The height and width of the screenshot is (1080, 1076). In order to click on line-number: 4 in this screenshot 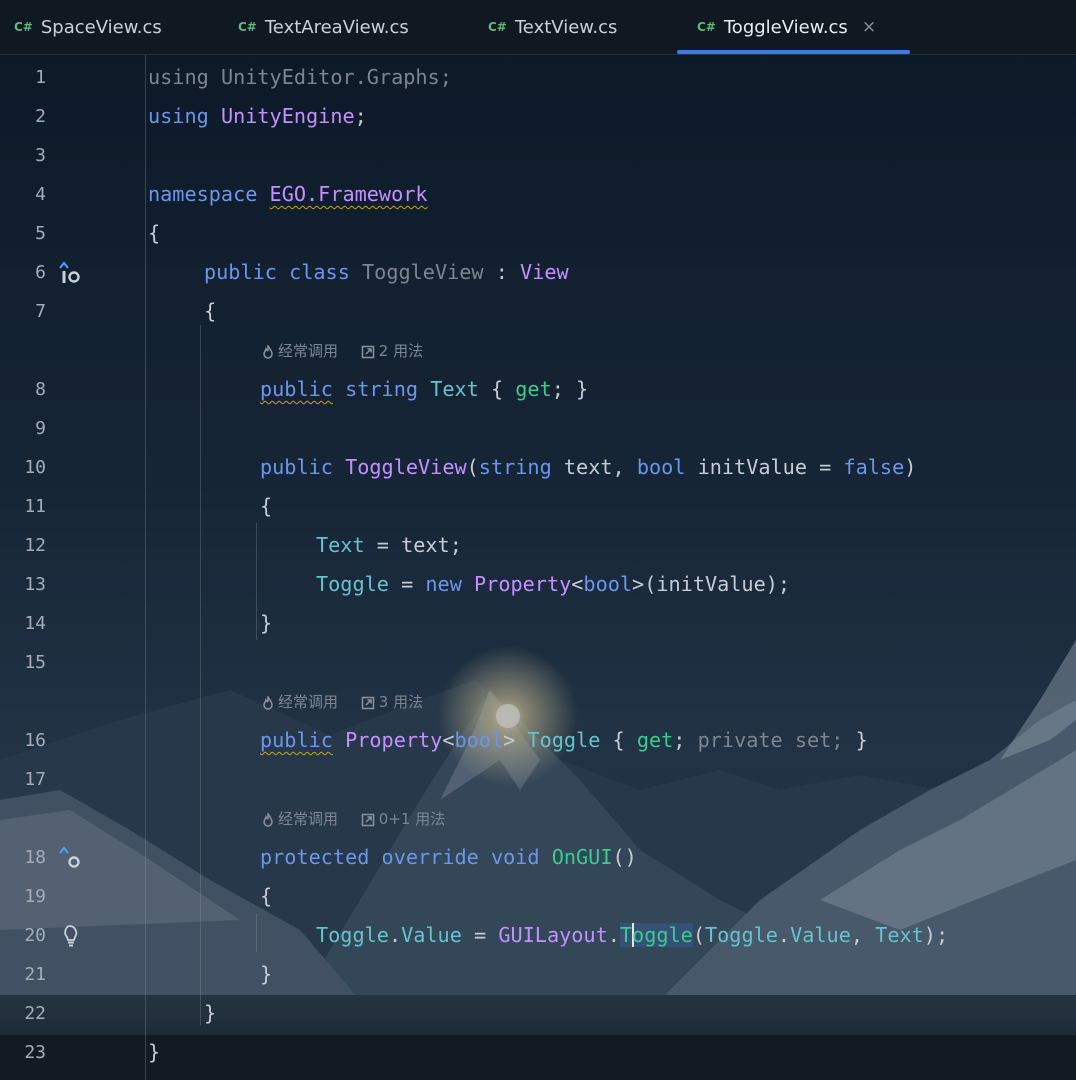, I will do `click(40, 194)`.